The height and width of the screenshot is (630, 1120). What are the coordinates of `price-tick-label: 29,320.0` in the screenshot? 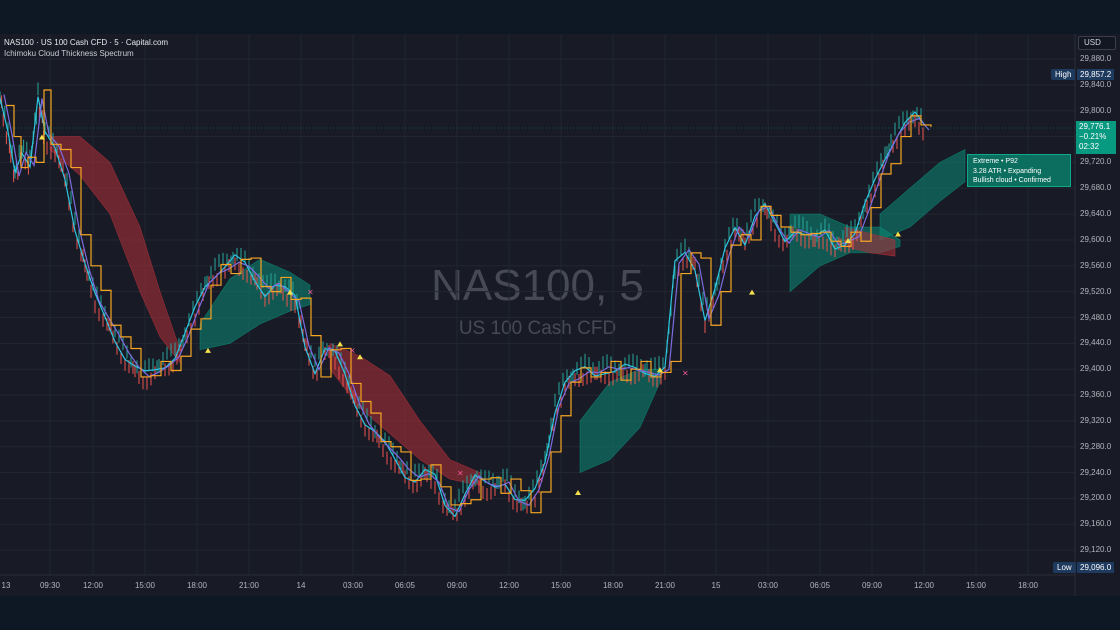 It's located at (1096, 420).